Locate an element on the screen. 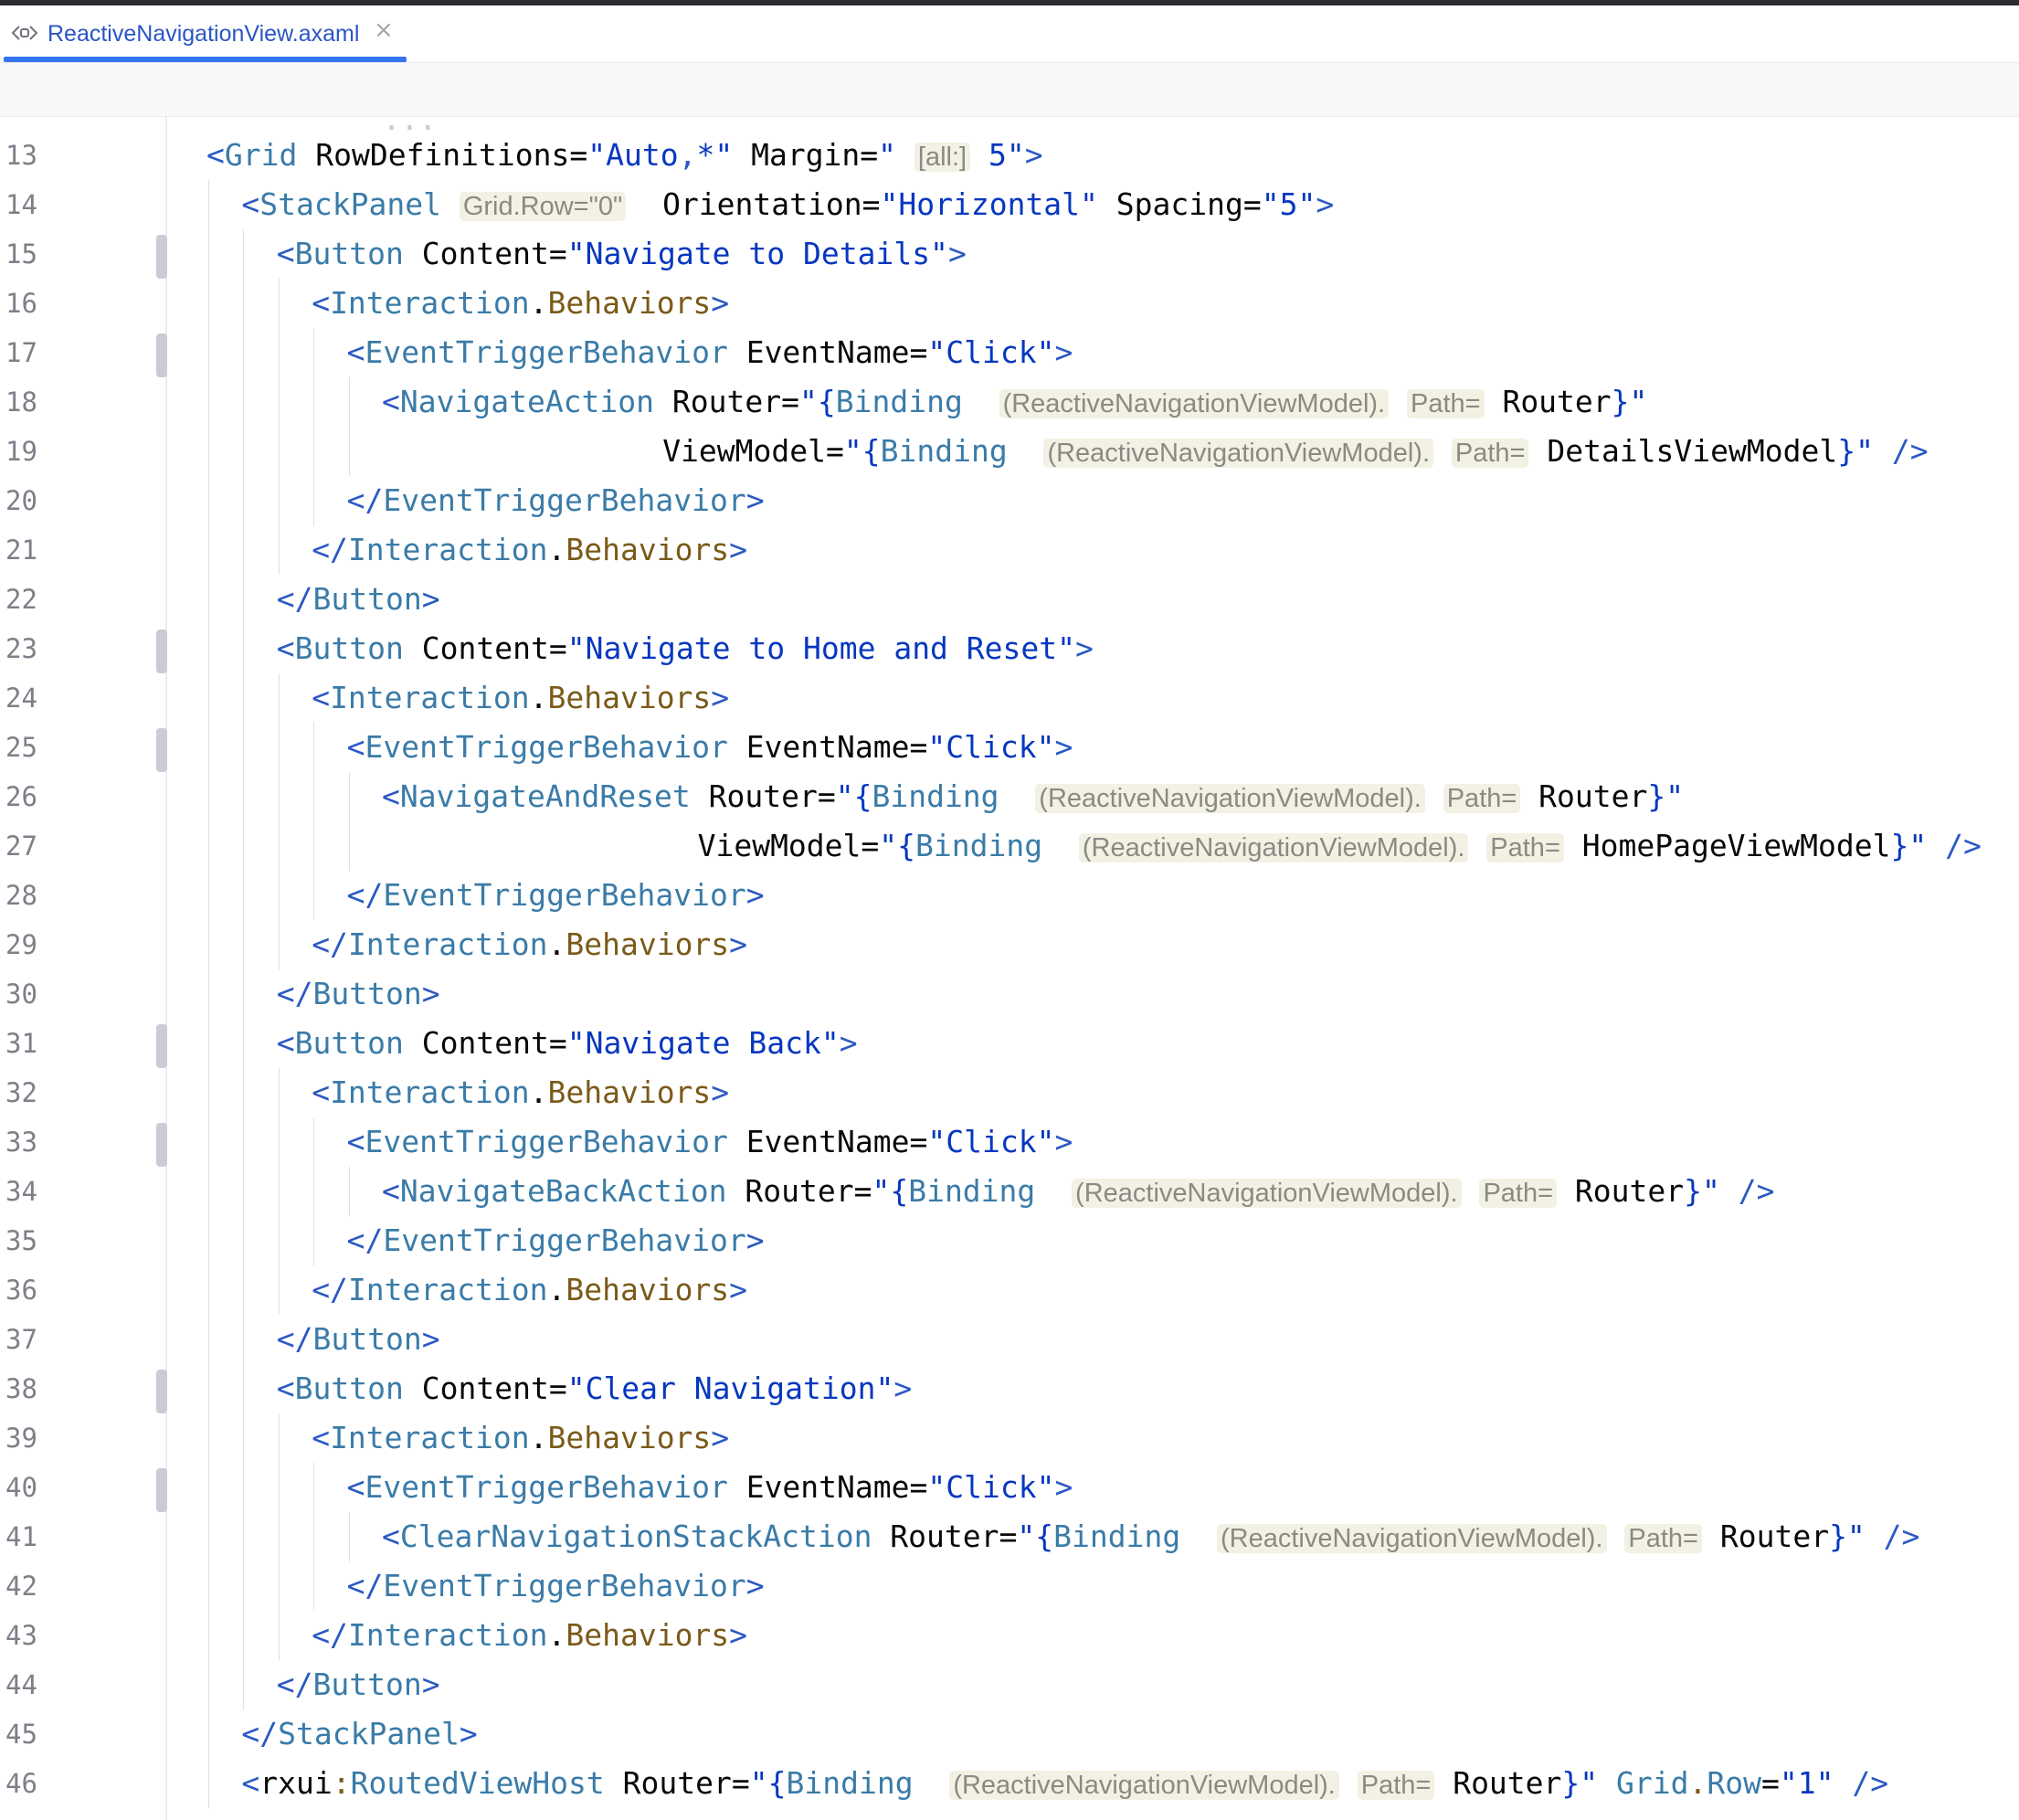 This screenshot has height=1820, width=2019. code-token: "Click" is located at coordinates (991, 1142).